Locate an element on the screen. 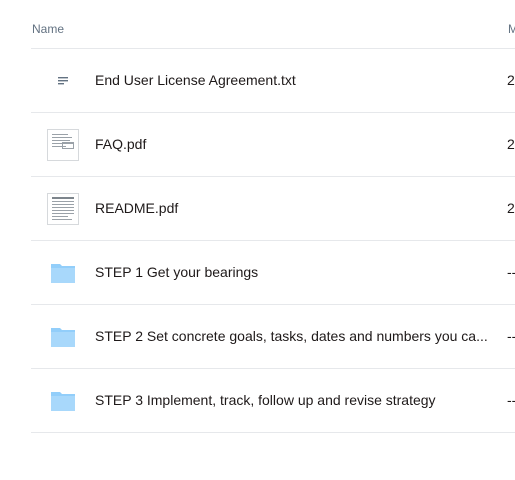  file-row: FAQ.pdf 2 is located at coordinates (273, 145).